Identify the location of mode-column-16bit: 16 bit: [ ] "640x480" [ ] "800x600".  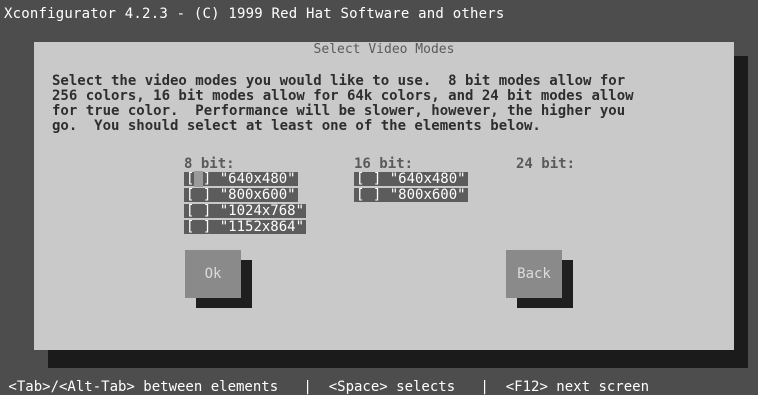
(411, 180).